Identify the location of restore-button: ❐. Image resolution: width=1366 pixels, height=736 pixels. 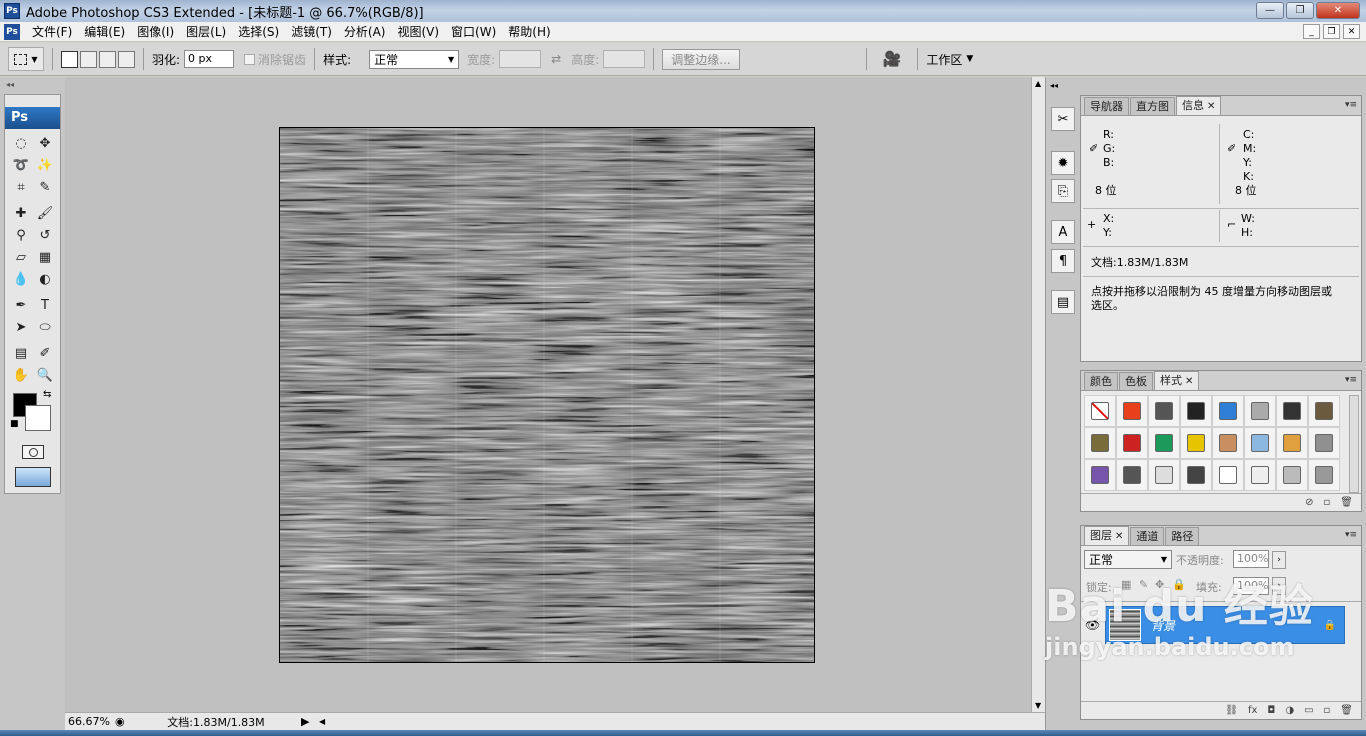
(1300, 10).